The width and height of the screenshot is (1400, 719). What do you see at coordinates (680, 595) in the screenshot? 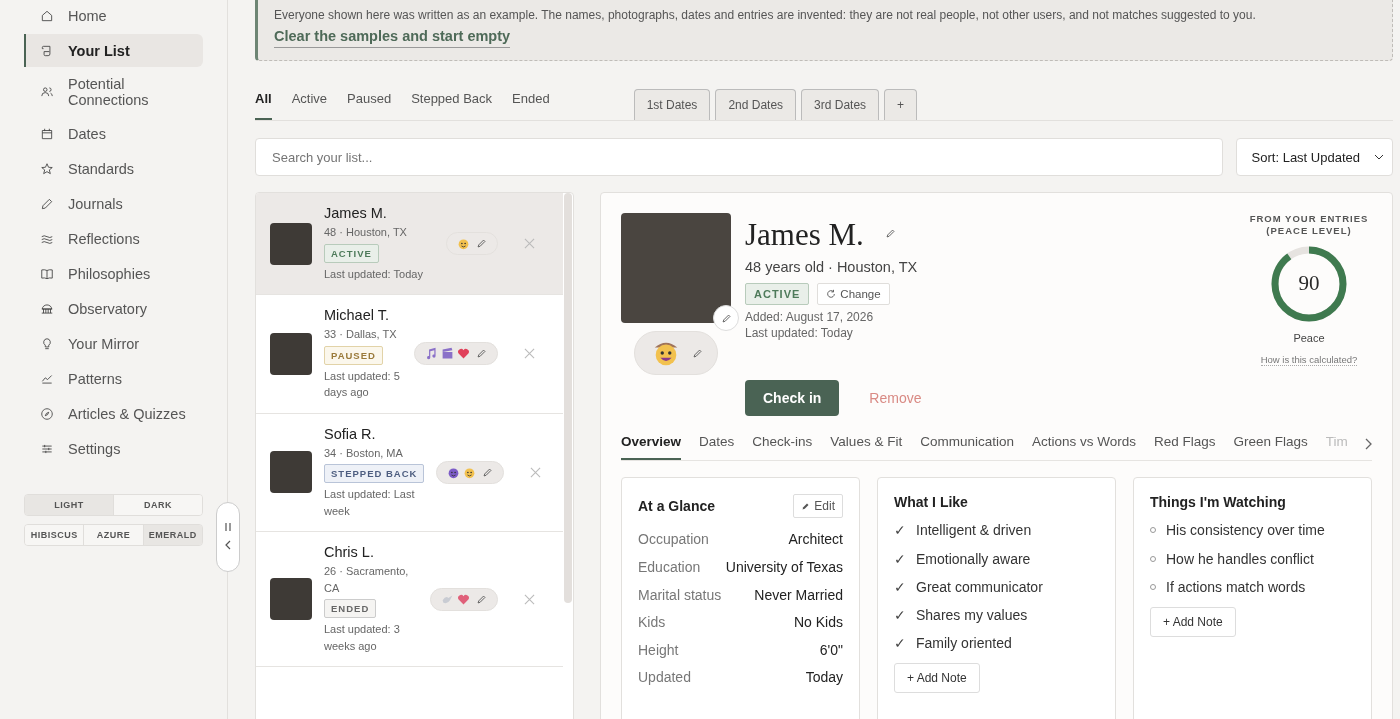
I see `field-label: Marital status` at bounding box center [680, 595].